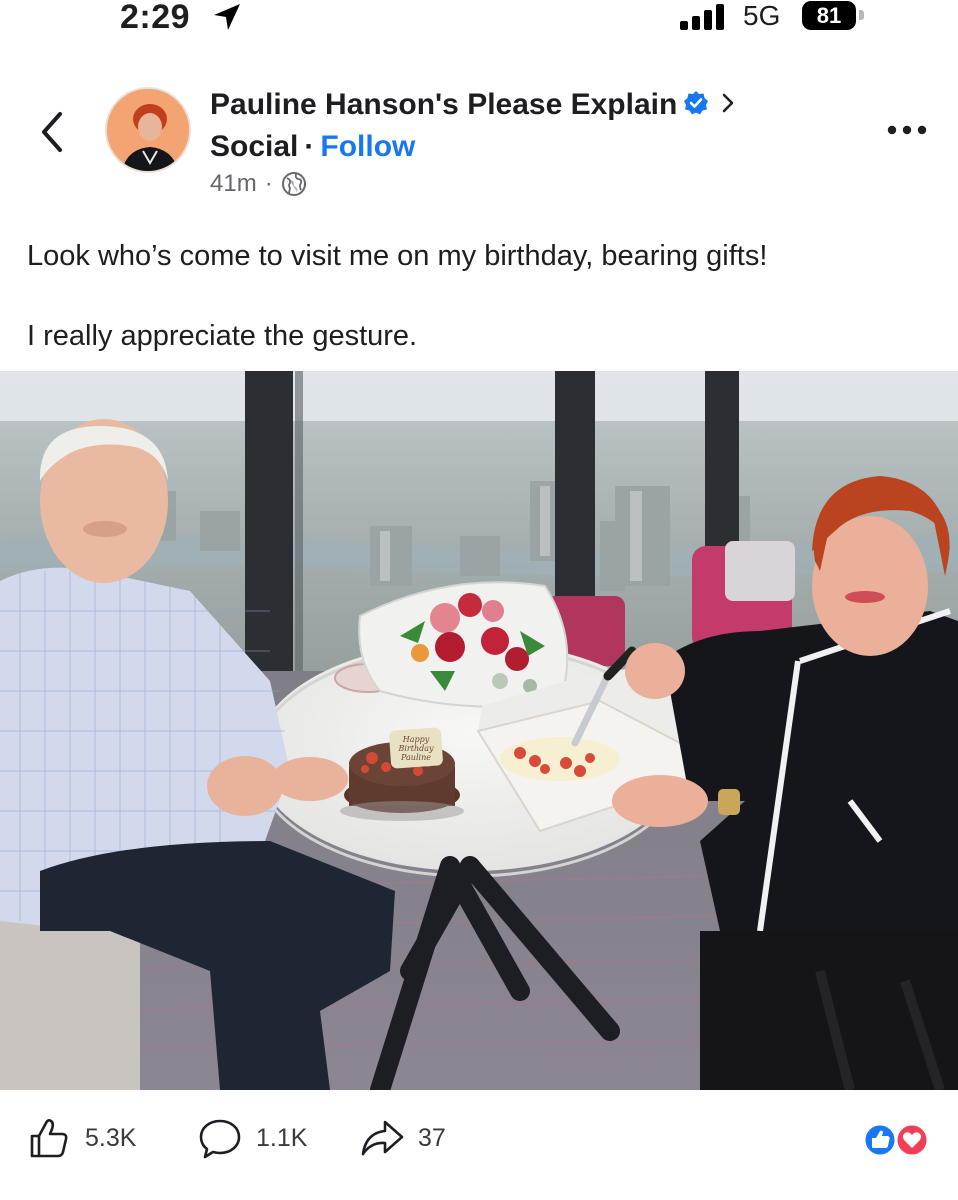 The height and width of the screenshot is (1200, 958). What do you see at coordinates (696, 103) in the screenshot?
I see `verified-badge-icon` at bounding box center [696, 103].